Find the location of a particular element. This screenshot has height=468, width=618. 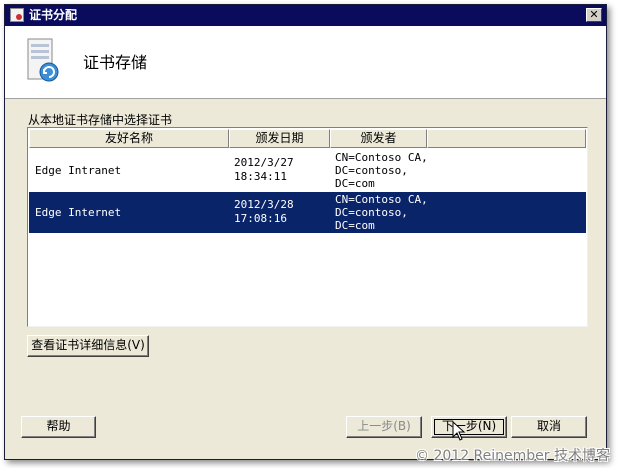

window-title: 证书分配 is located at coordinates (53, 15).